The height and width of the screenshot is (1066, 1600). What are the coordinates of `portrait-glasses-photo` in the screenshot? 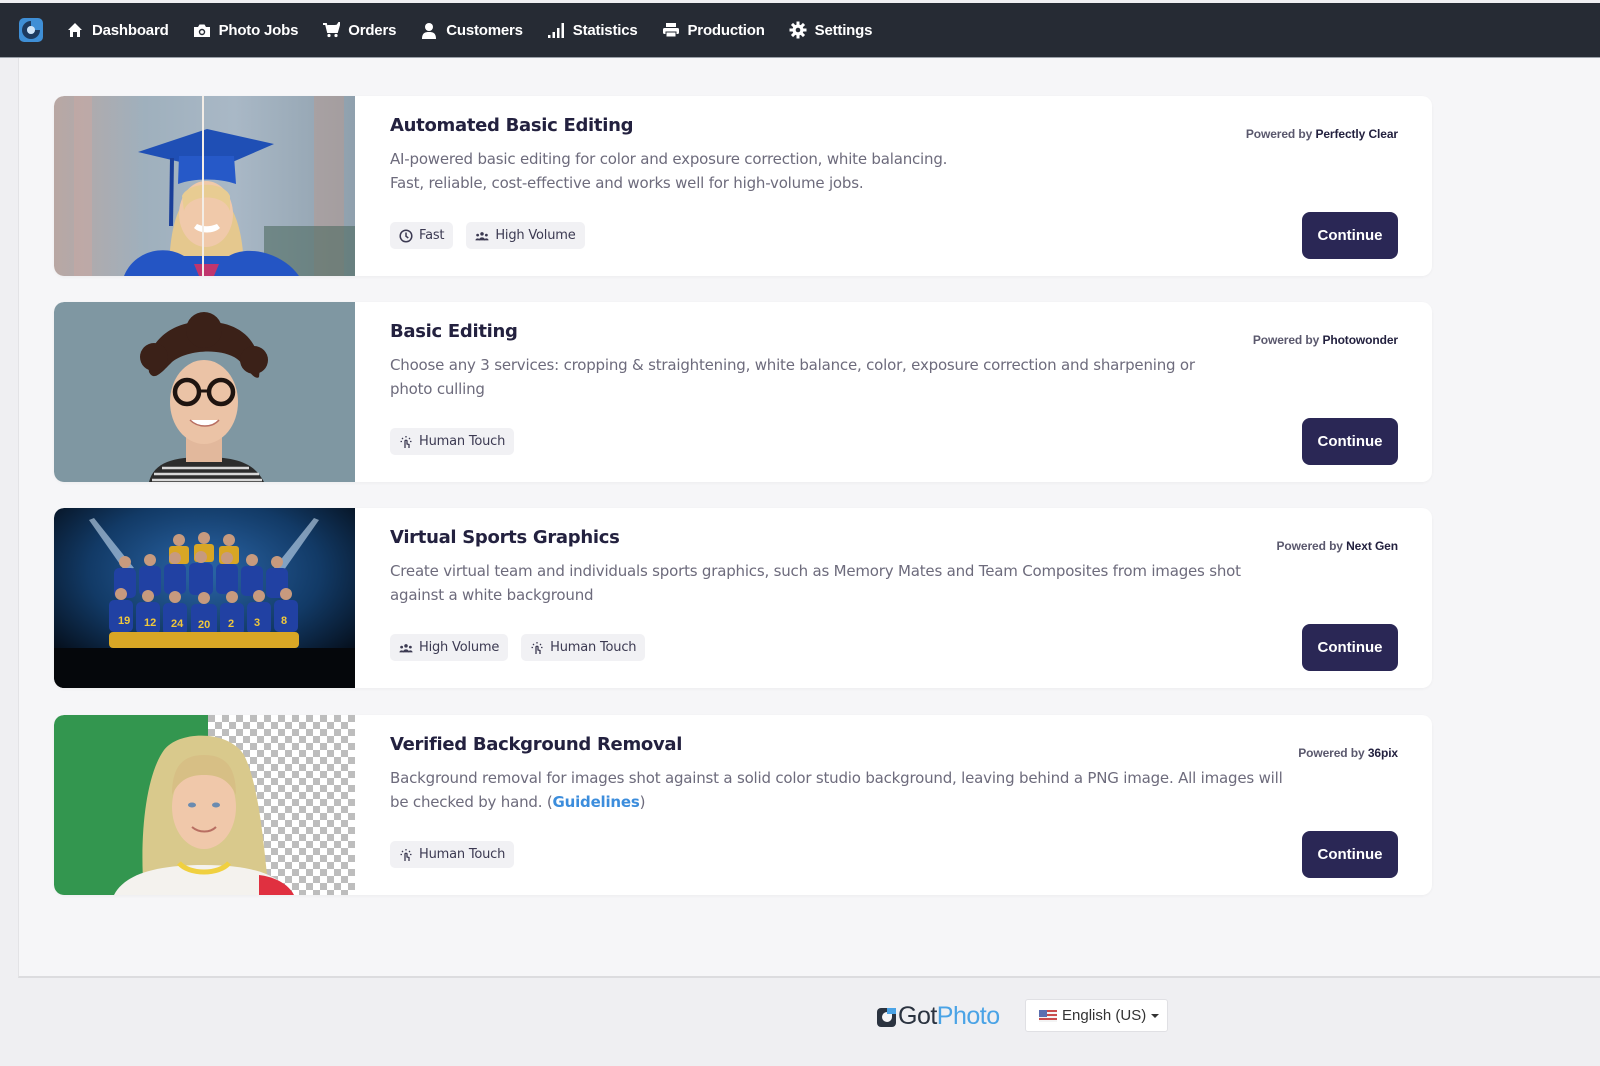 It's located at (204, 392).